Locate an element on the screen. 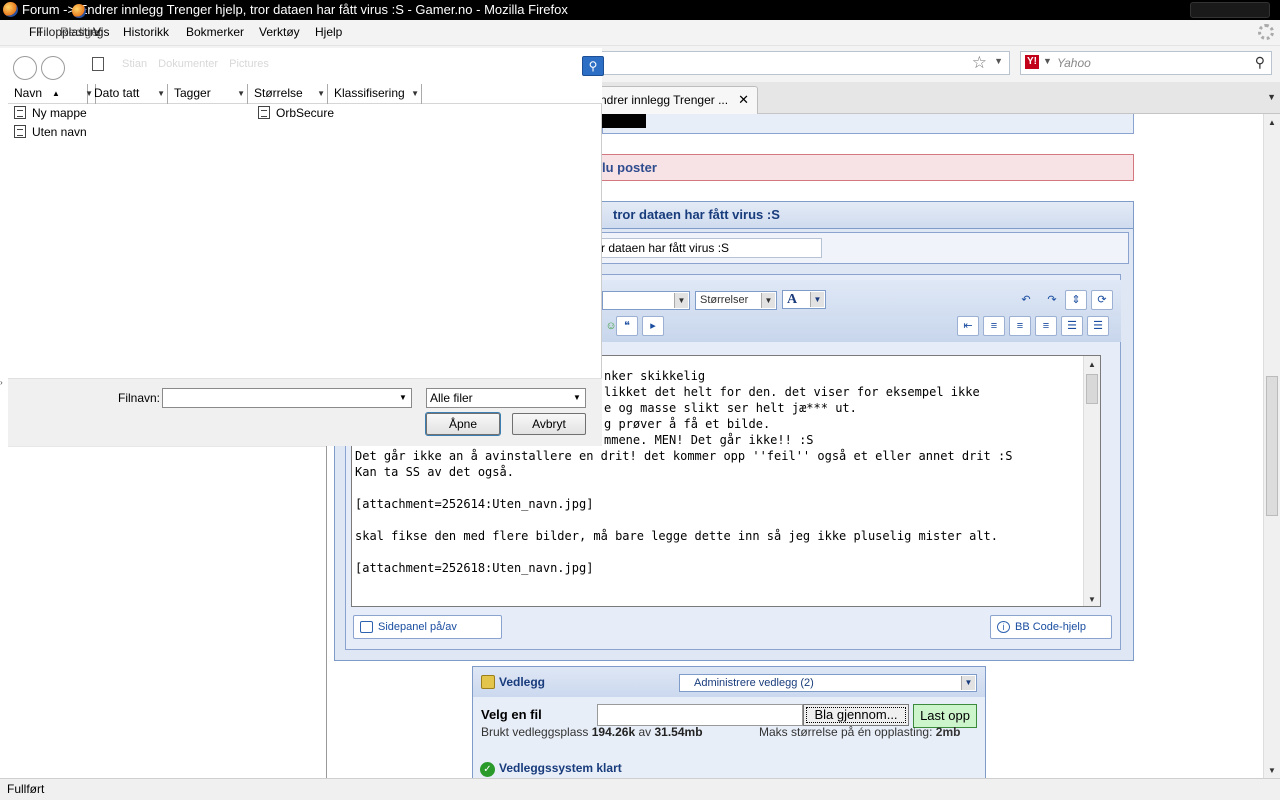 The image size is (1280, 800). textarea-scrollbar: ▲ ▼ is located at coordinates (1091, 481).